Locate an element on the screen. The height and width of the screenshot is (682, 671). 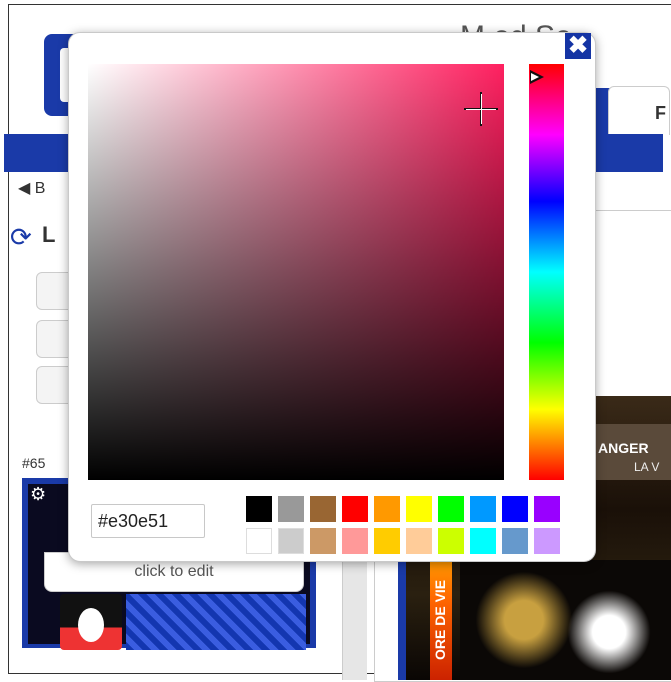
refresh-icon: ⟳ is located at coordinates (21, 237).